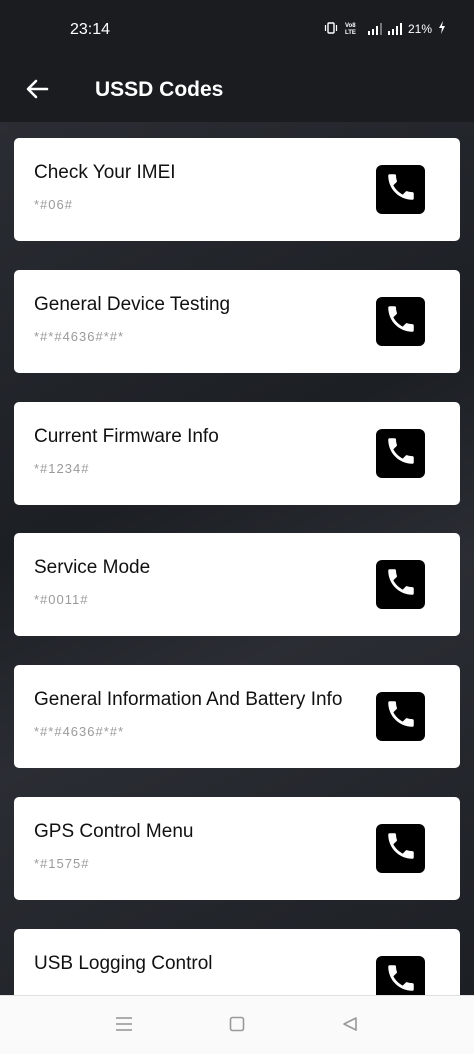 The image size is (474, 1054). I want to click on code-value: *#06#, so click(53, 204).